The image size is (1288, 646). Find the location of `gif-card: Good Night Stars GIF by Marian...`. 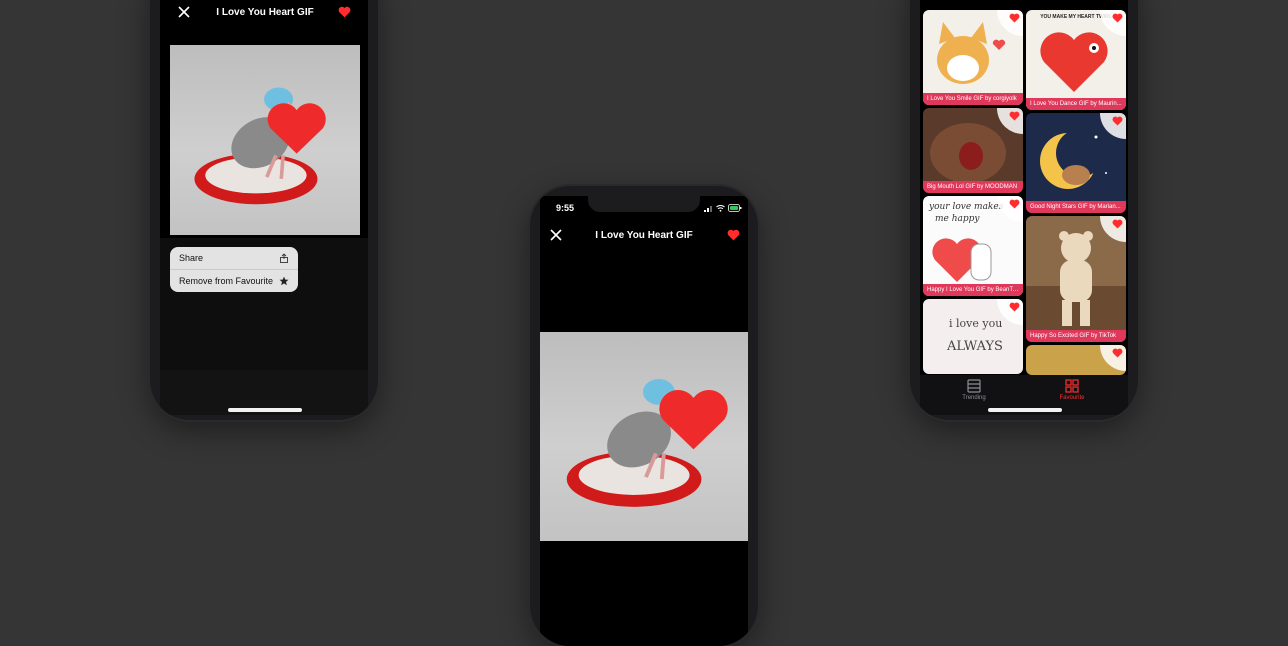

gif-card: Good Night Stars GIF by Marian... is located at coordinates (1076, 163).